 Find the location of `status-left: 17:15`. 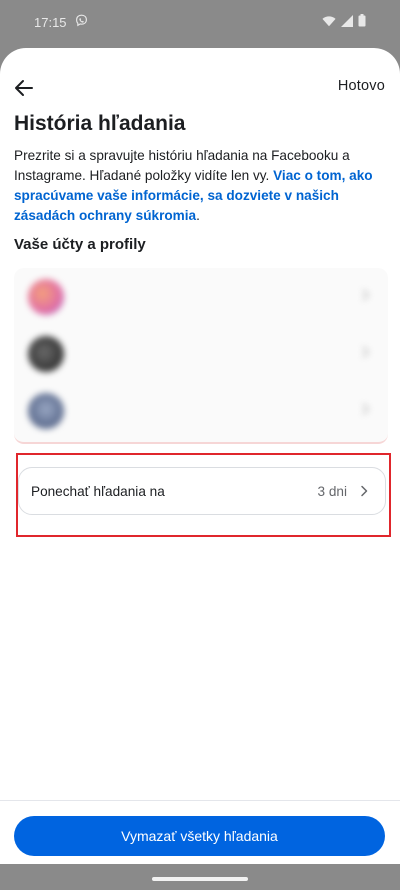

status-left: 17:15 is located at coordinates (61, 22).